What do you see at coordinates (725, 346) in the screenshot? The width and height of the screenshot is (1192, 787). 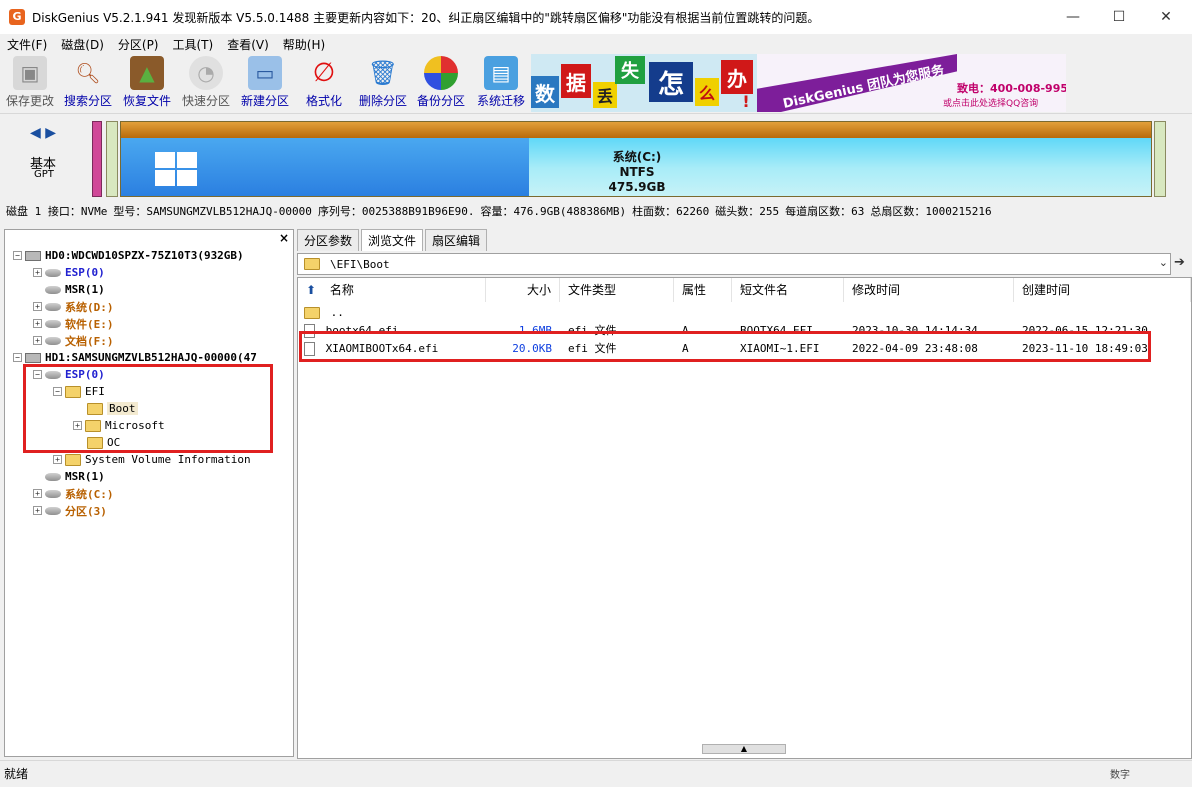 I see `highlight-xiaomi-row` at bounding box center [725, 346].